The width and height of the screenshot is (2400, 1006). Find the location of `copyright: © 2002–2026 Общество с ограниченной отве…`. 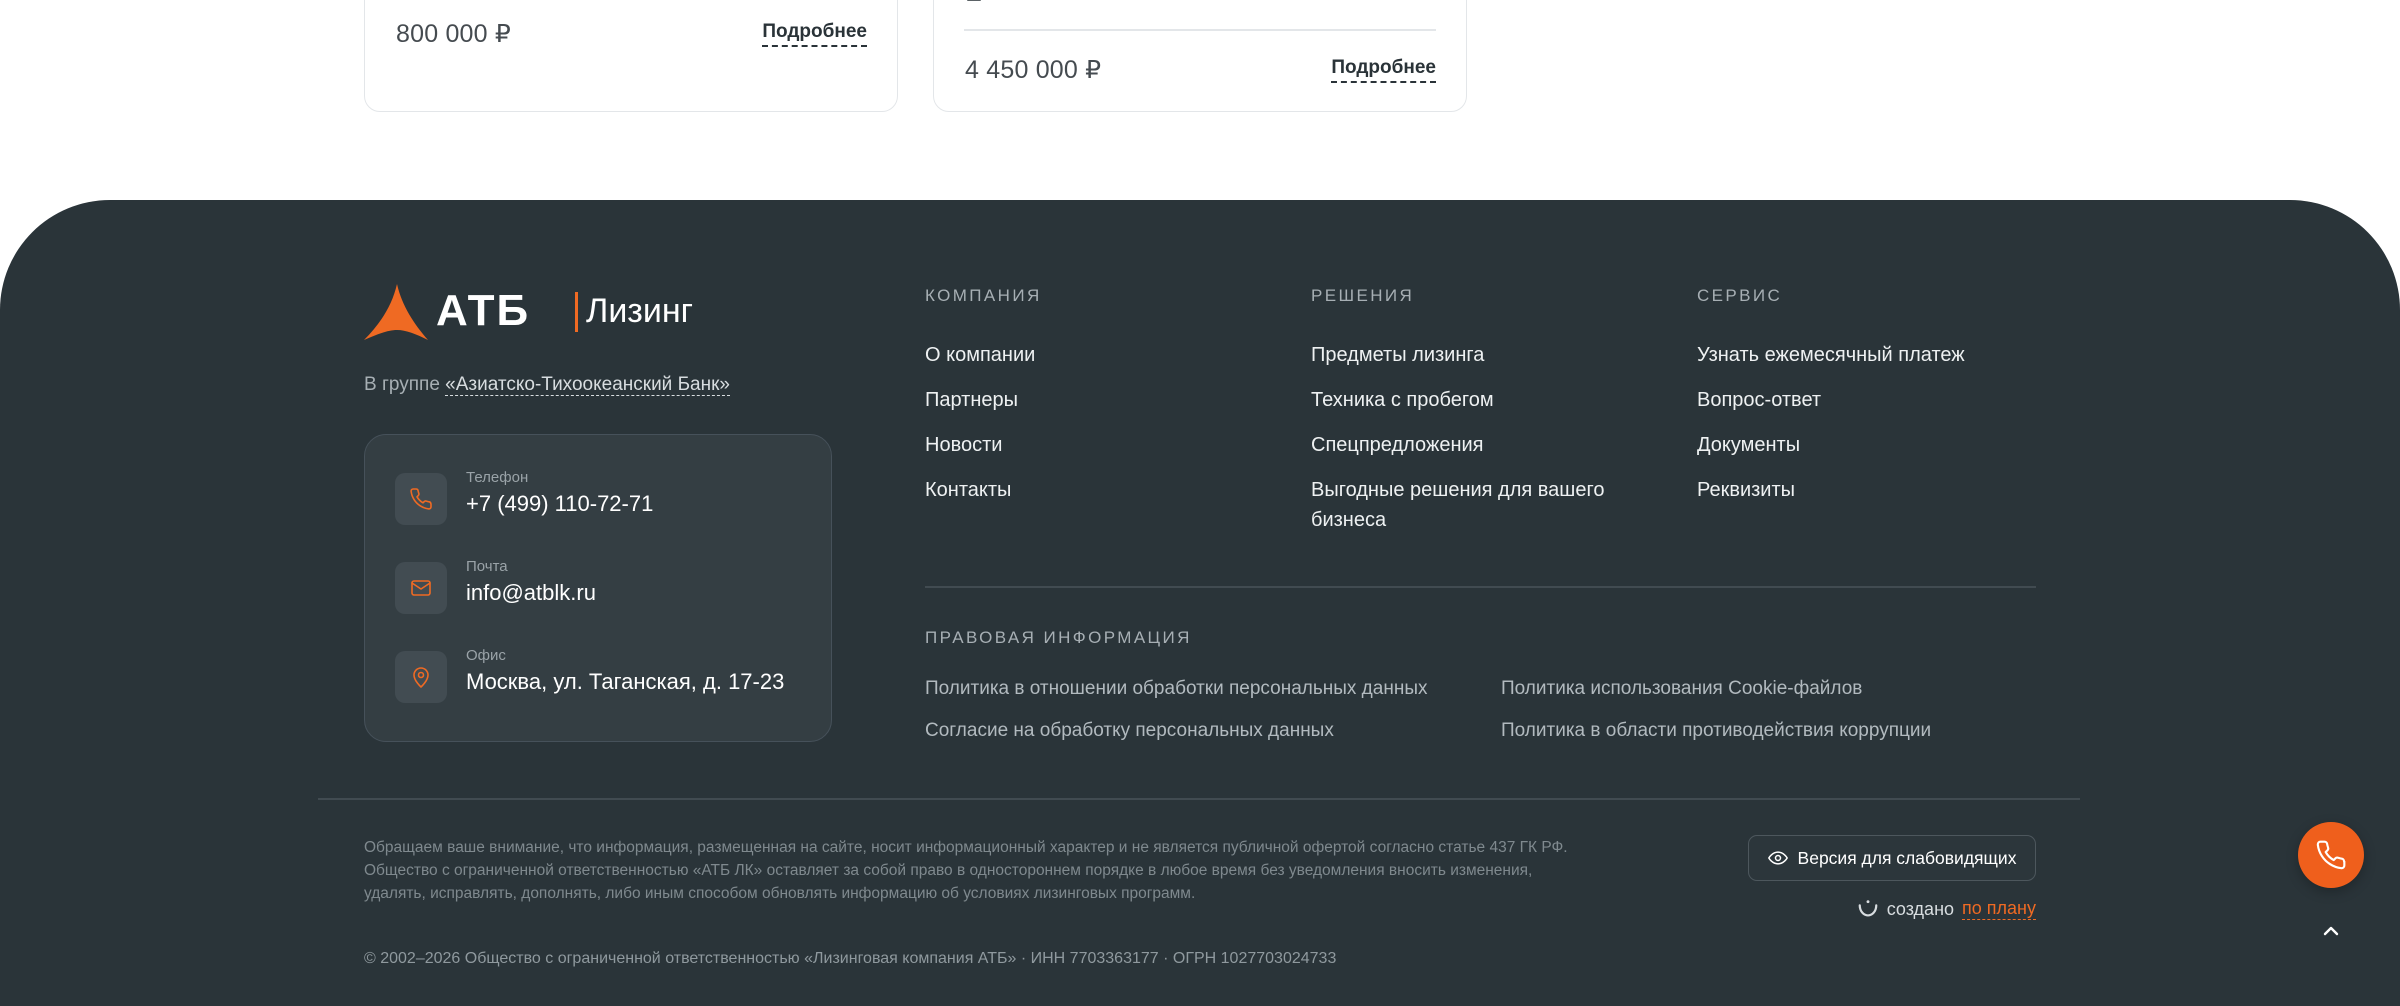

copyright: © 2002–2026 Общество с ограниченной отве… is located at coordinates (850, 958).